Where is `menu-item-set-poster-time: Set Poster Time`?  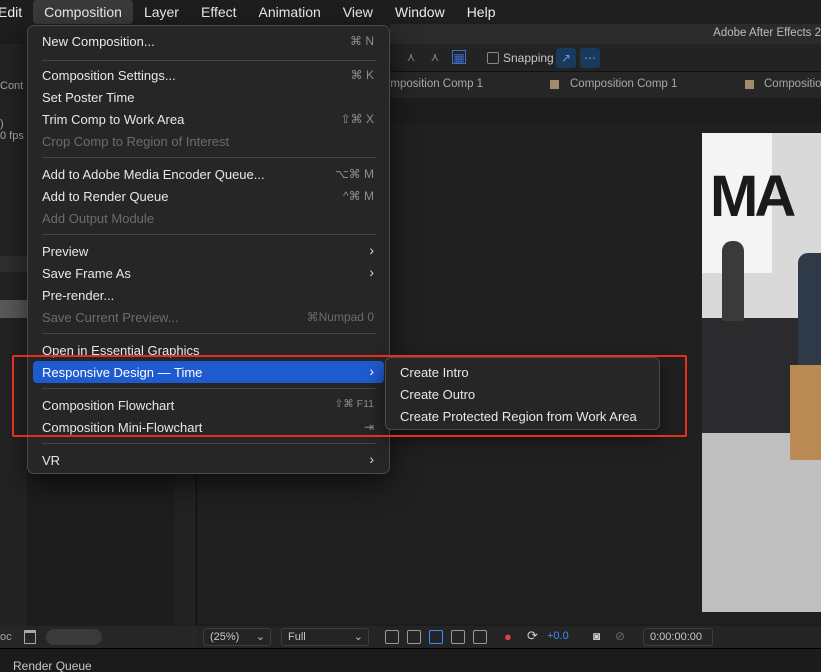
menu-item-set-poster-time: Set Poster Time is located at coordinates (208, 97).